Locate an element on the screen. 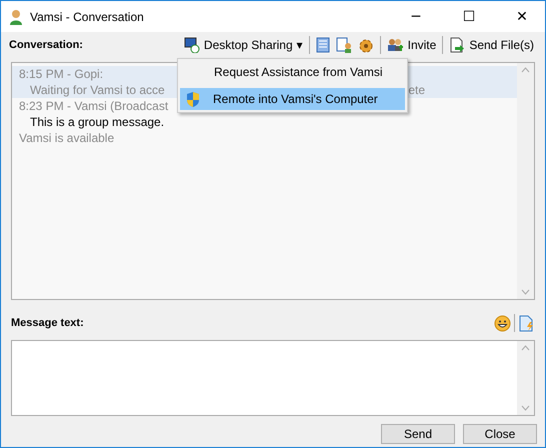 The width and height of the screenshot is (546, 448). message-text: ete is located at coordinates (416, 90).